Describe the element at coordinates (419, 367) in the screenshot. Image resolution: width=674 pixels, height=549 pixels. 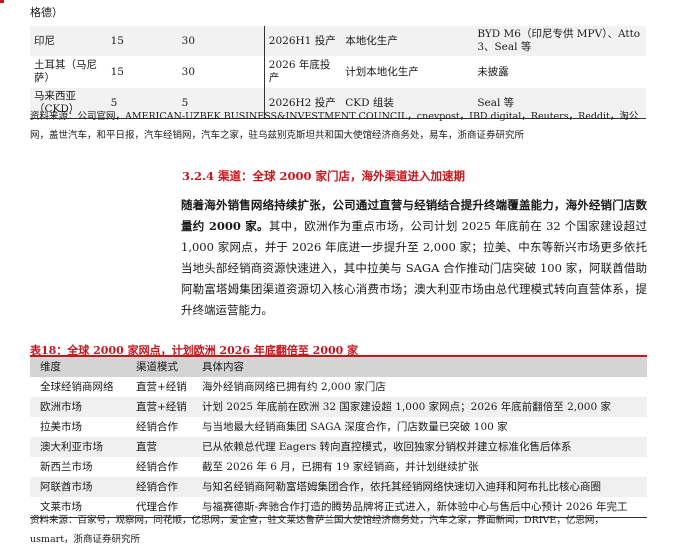
I see `column-header: 具体内容` at that location.